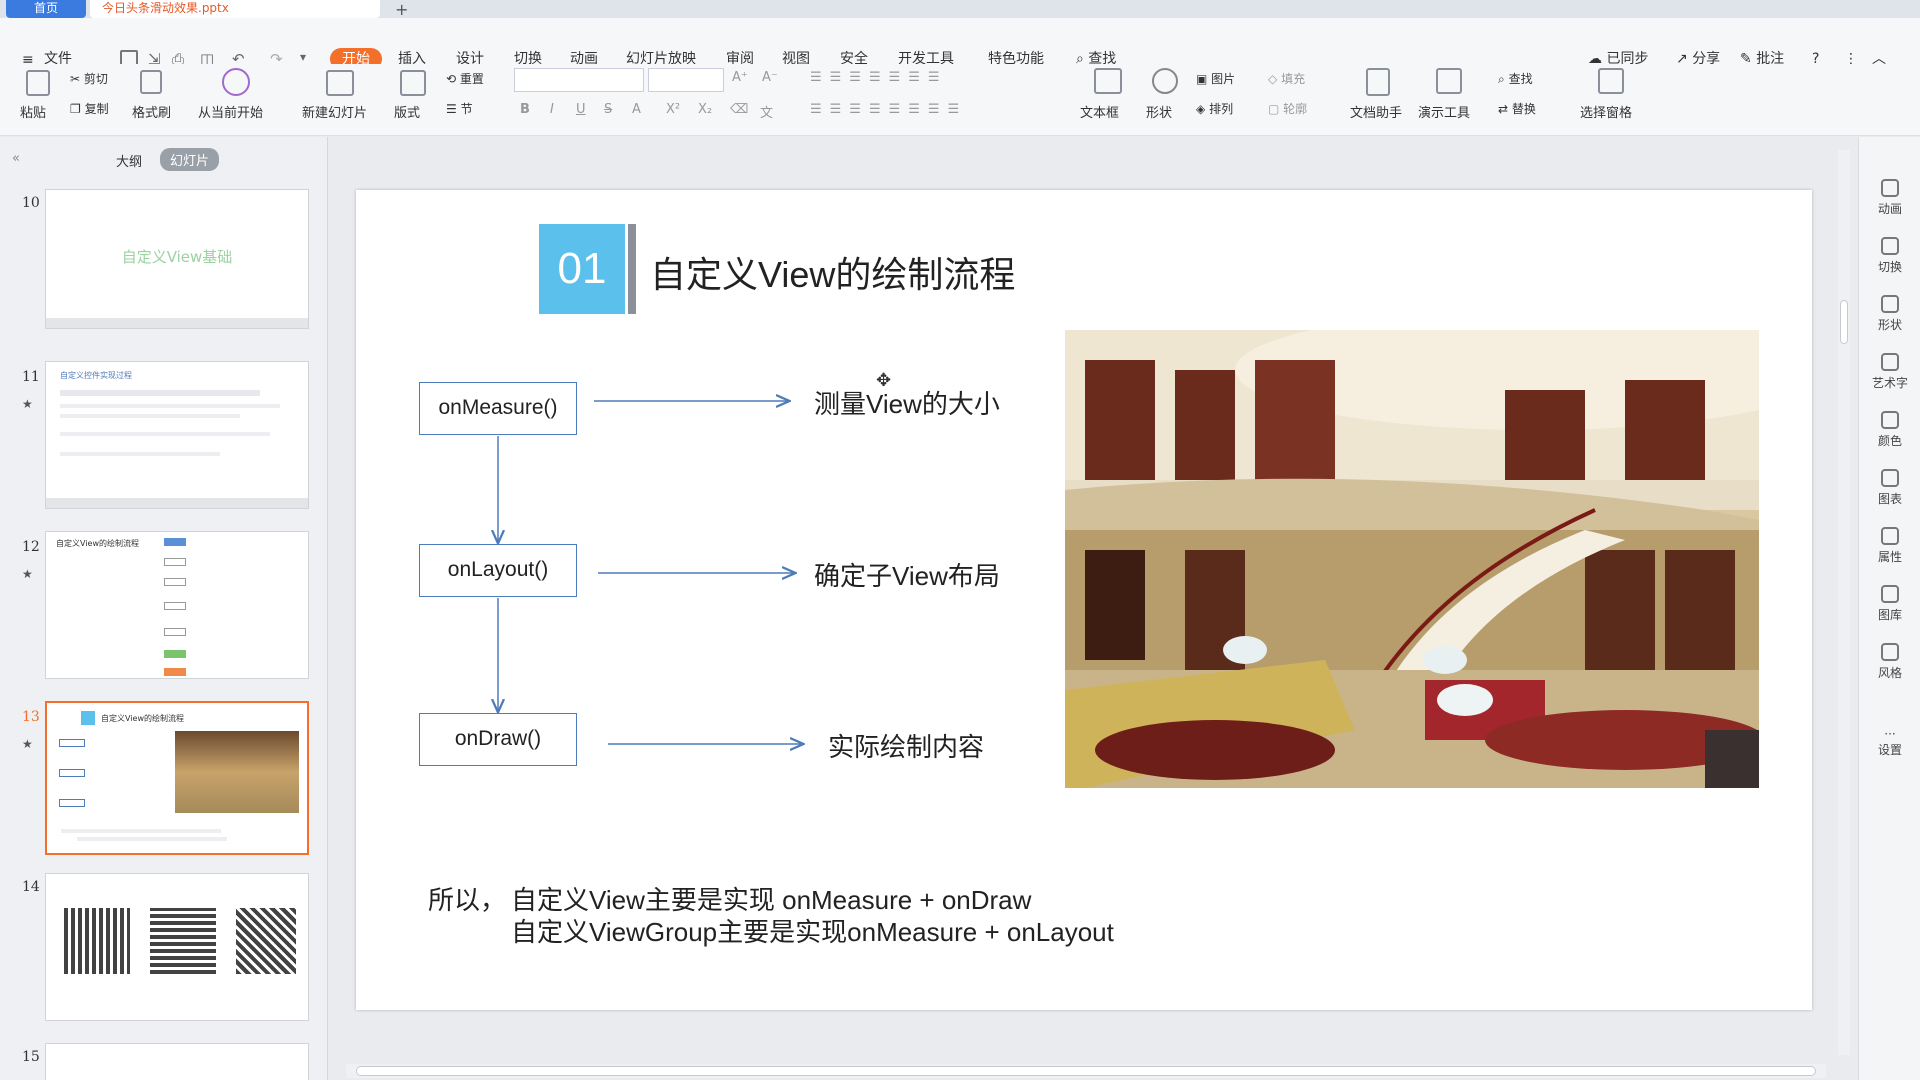 Image resolution: width=1920 pixels, height=1080 pixels. Describe the element at coordinates (89, 78) in the screenshot. I see `cut-button: ✂ 剪切` at that location.